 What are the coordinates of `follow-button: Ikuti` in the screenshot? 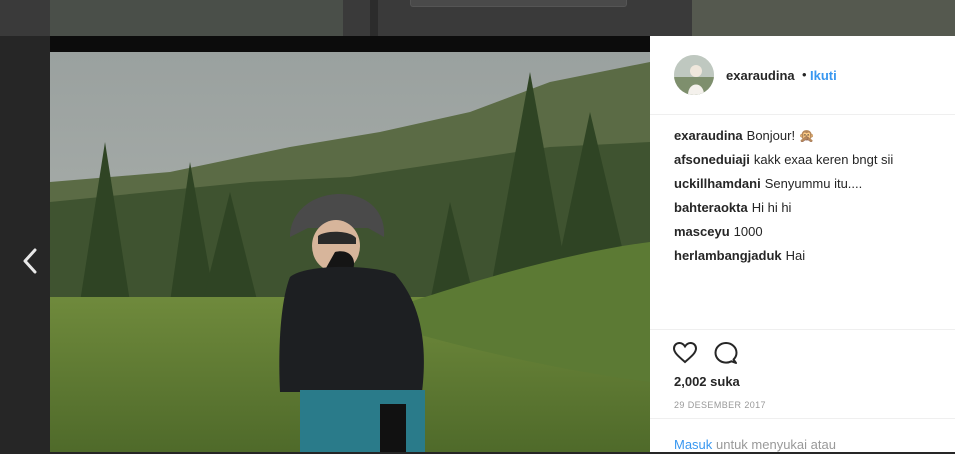 It's located at (823, 75).